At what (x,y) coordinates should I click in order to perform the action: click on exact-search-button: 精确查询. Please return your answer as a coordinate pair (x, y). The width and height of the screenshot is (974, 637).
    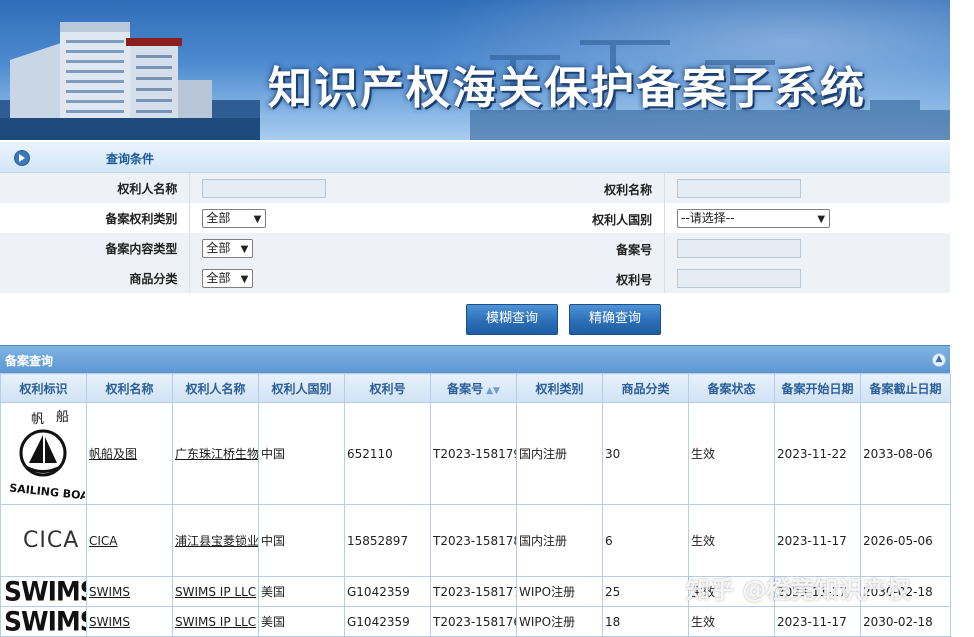
    Looking at the image, I should click on (615, 319).